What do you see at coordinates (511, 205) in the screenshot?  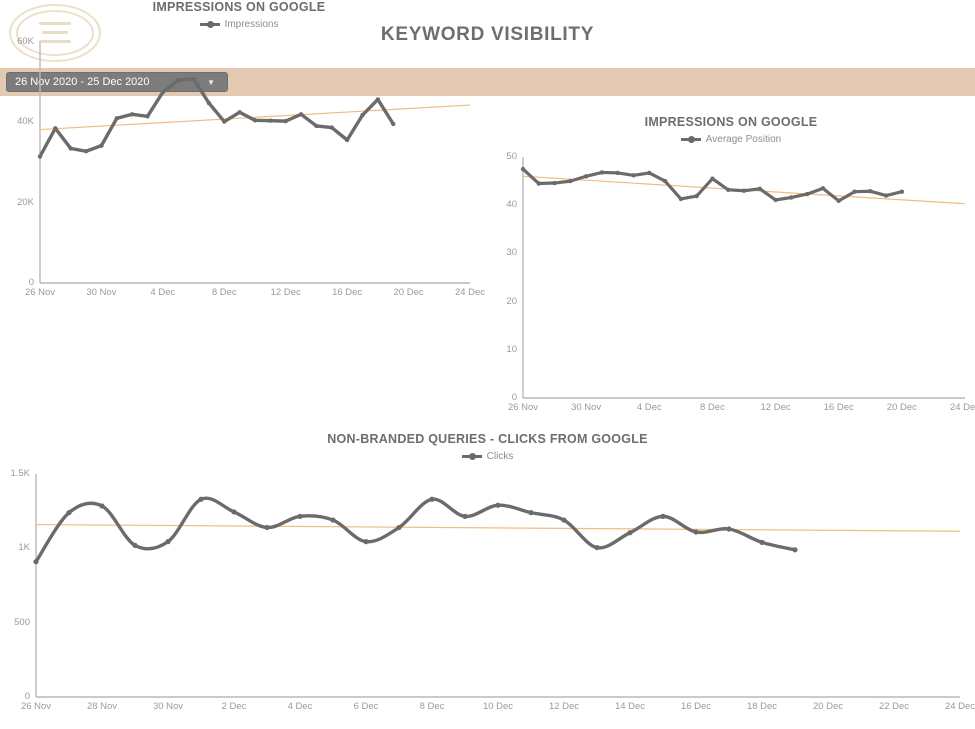 I see `y-axis-tick: 40` at bounding box center [511, 205].